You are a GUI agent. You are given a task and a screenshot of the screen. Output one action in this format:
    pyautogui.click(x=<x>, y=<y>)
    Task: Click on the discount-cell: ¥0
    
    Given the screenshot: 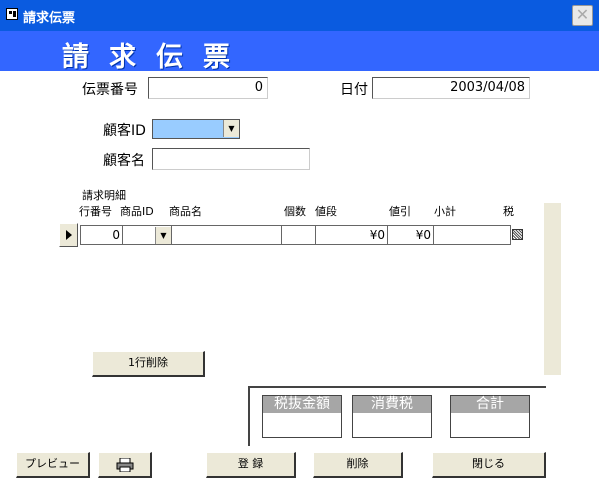 What is the action you would take?
    pyautogui.click(x=410, y=235)
    